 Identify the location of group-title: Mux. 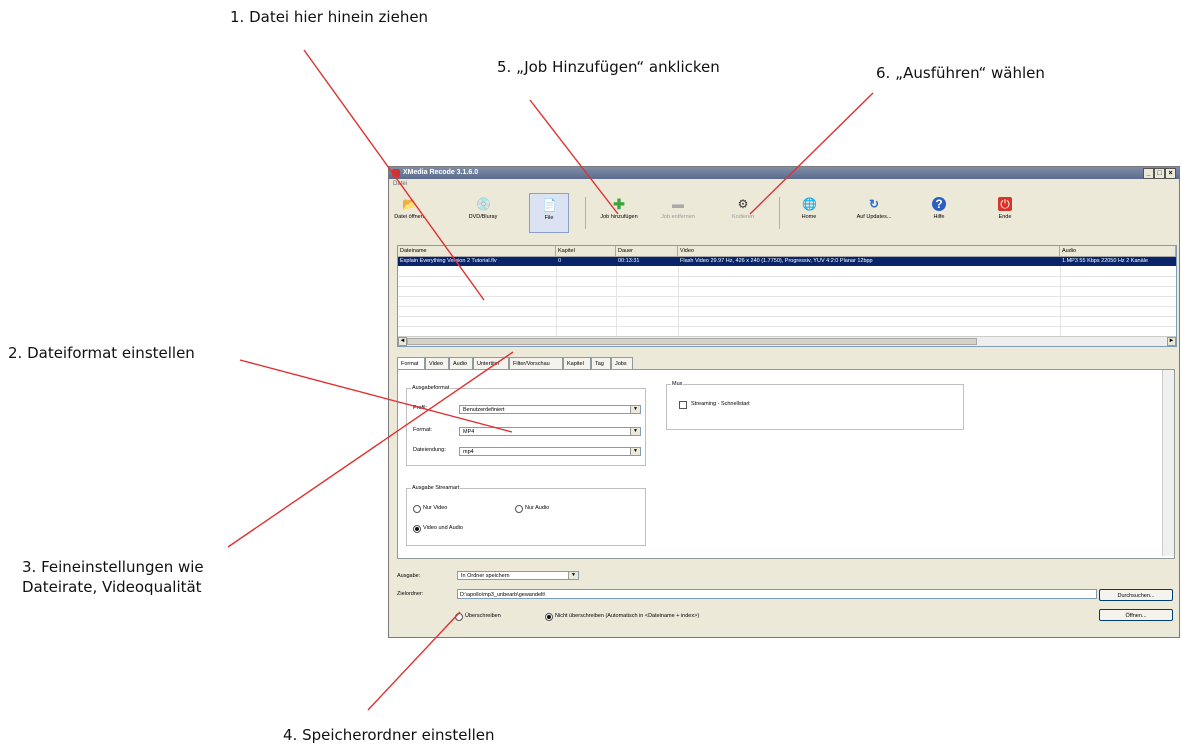
(677, 384).